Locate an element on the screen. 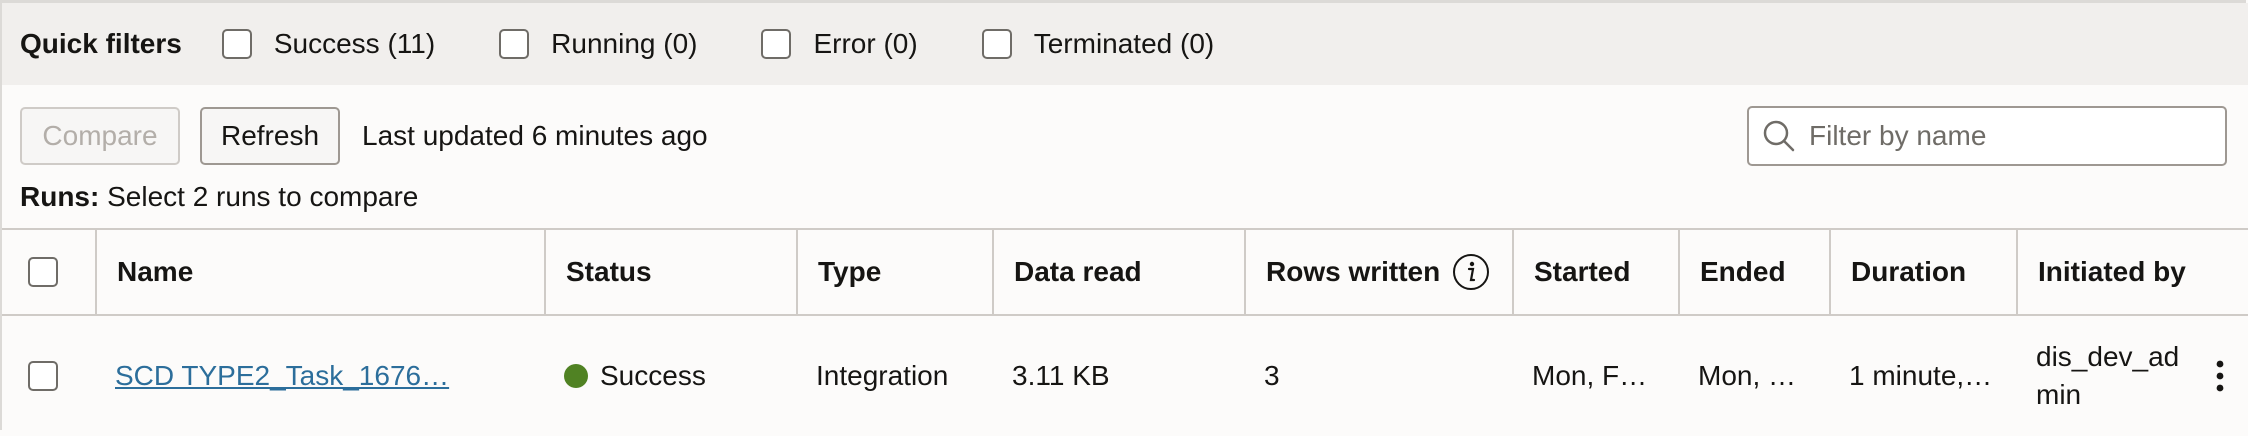  filter-terminated-label: Terminated (0) is located at coordinates (1124, 43).